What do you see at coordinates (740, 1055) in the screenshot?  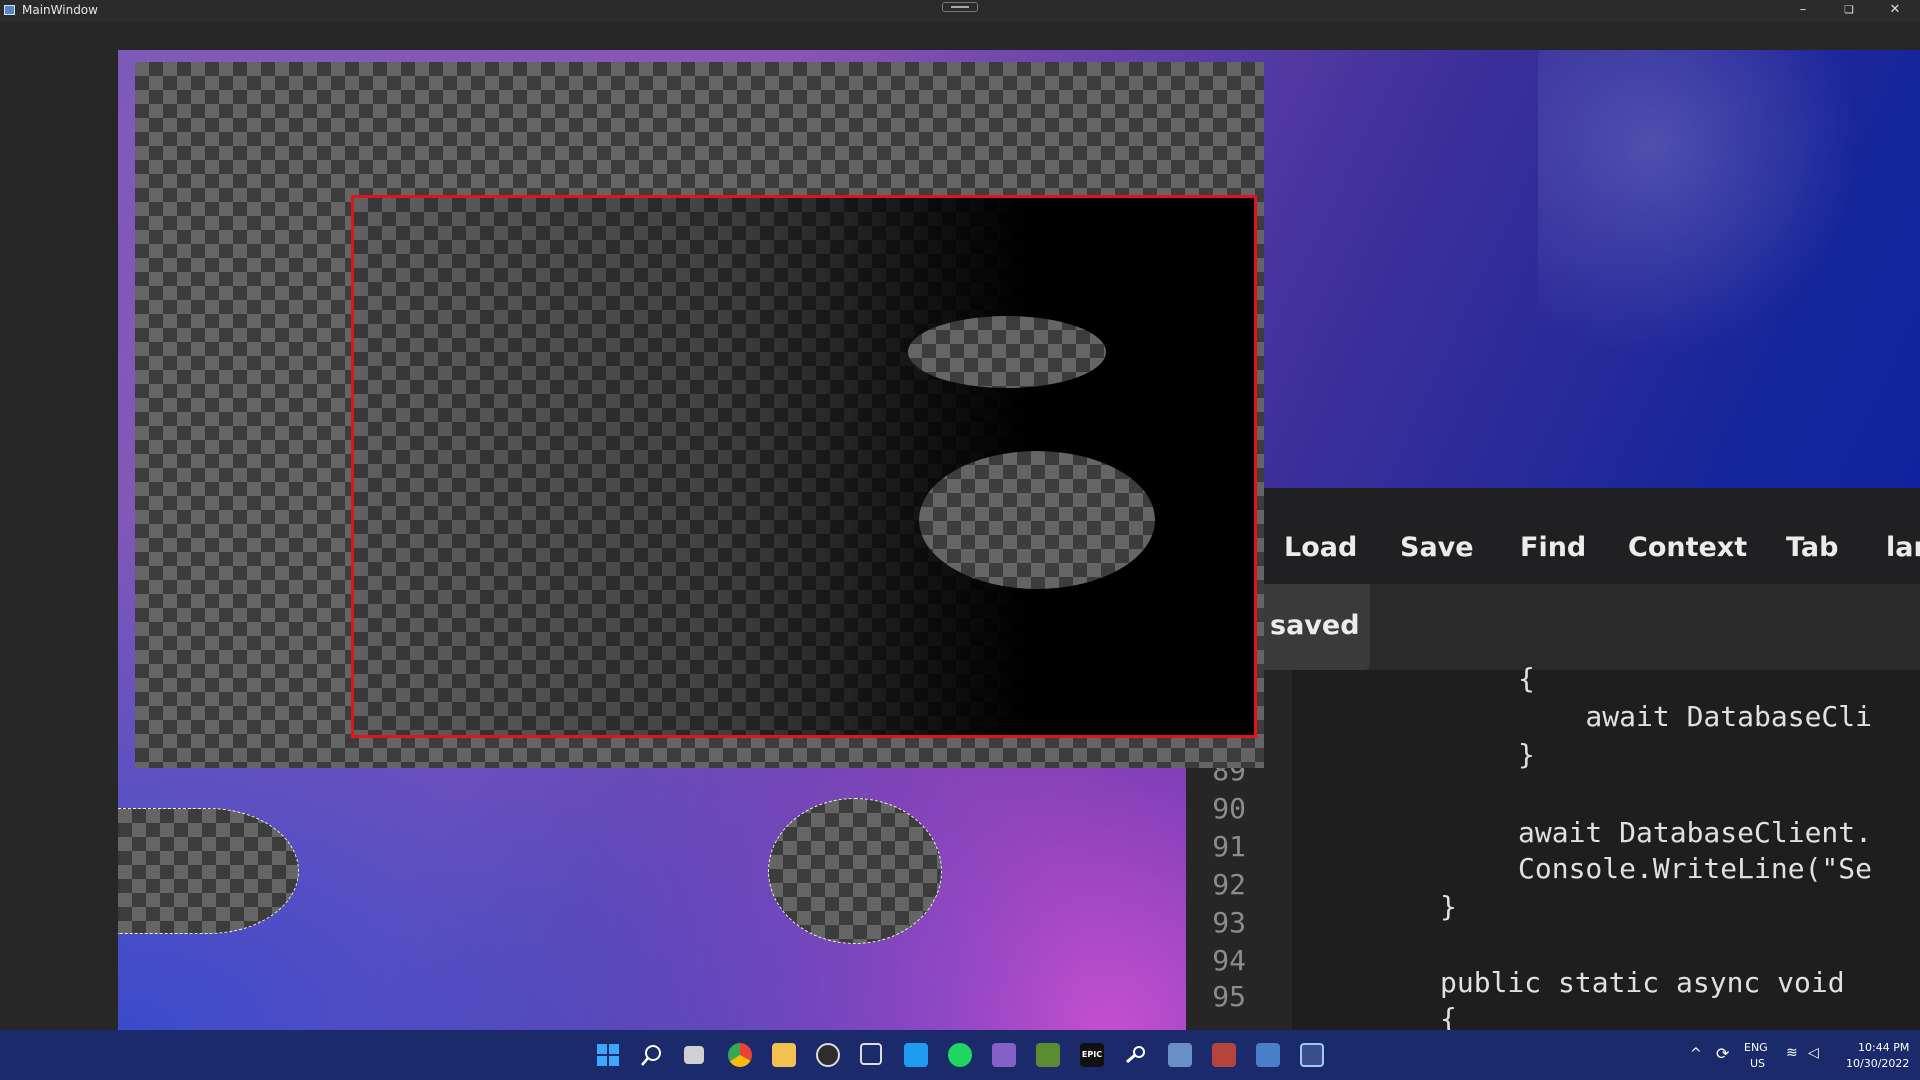 I see `chrome-icon` at bounding box center [740, 1055].